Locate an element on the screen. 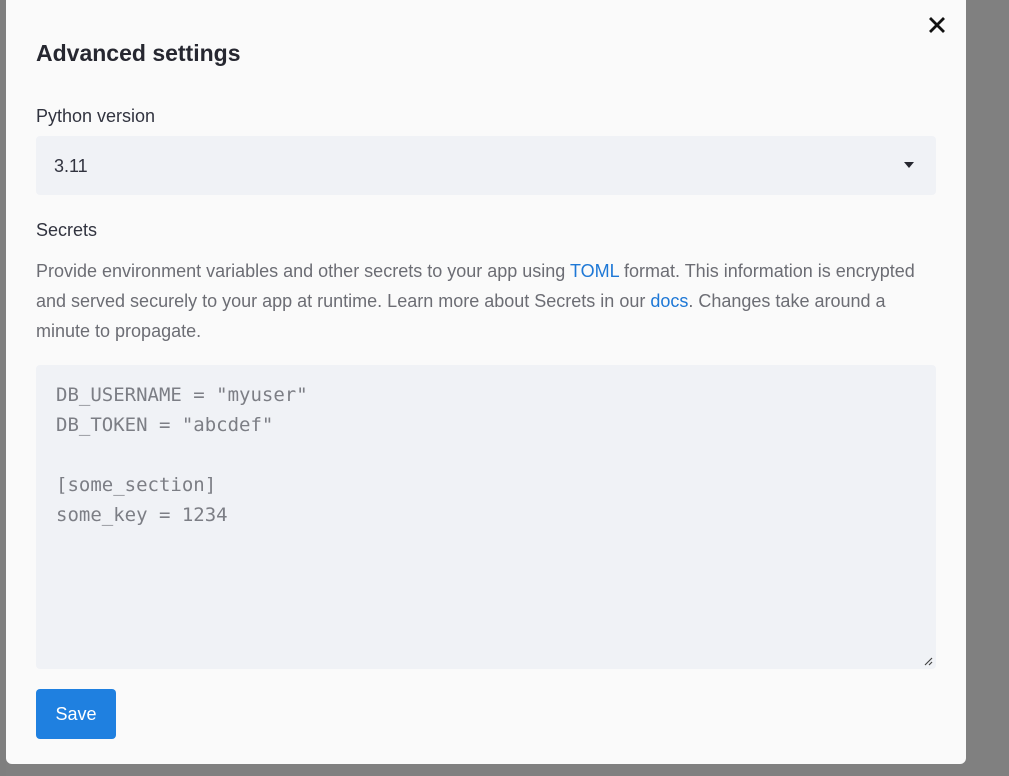 Image resolution: width=1009 pixels, height=776 pixels. placeholder-line: DB_TOKEN = "abcdef" is located at coordinates (165, 425).